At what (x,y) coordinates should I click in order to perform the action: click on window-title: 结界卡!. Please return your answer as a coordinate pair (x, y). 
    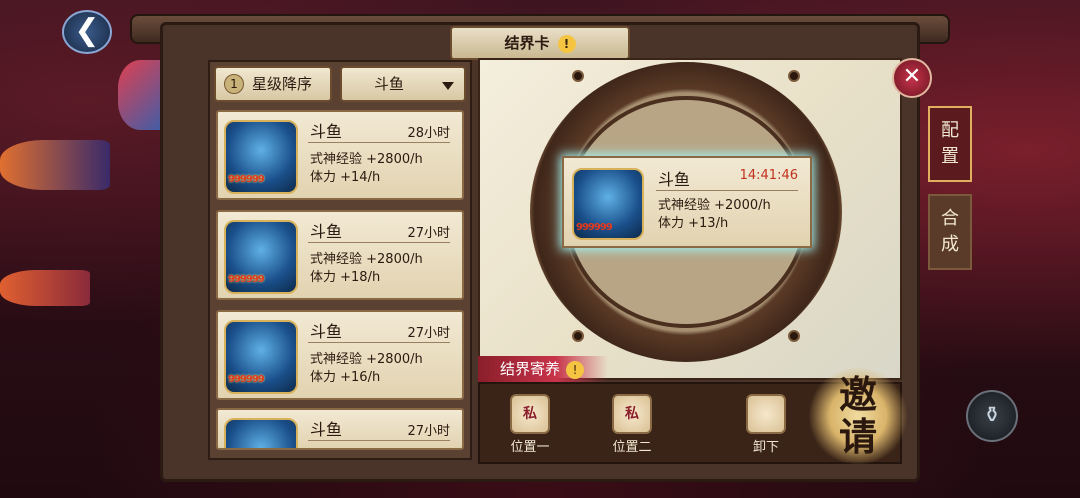
    Looking at the image, I should click on (540, 43).